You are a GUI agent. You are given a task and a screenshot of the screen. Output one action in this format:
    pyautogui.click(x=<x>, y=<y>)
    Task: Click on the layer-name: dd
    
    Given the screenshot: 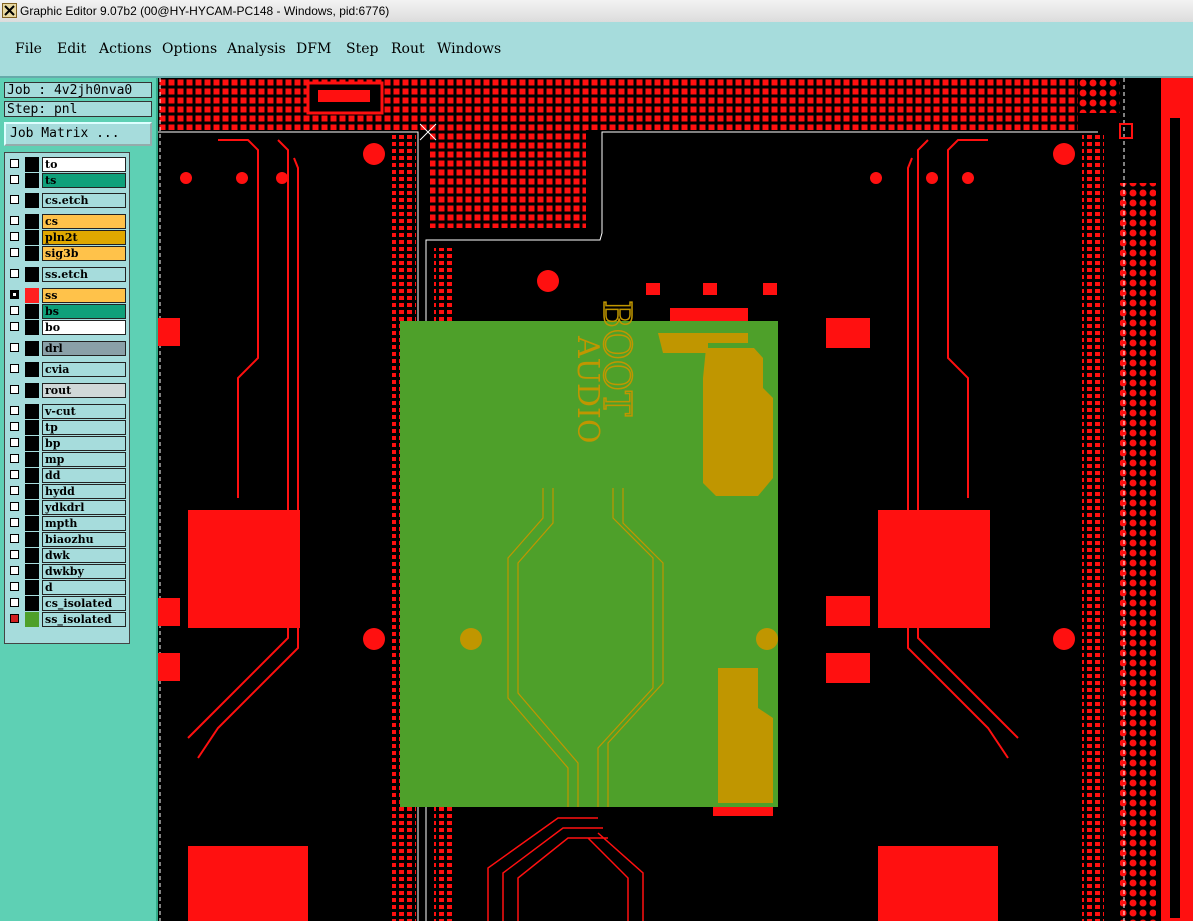 What is the action you would take?
    pyautogui.click(x=84, y=475)
    